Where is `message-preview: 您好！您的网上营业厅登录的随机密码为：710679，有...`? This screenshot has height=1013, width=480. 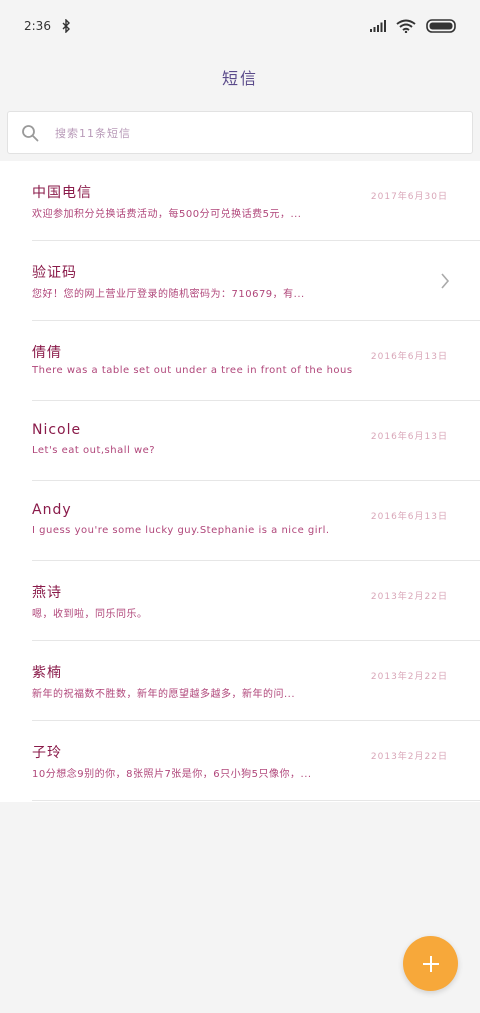
message-preview: 您好！您的网上营业厅登录的随机密码为：710679，有... is located at coordinates (168, 294).